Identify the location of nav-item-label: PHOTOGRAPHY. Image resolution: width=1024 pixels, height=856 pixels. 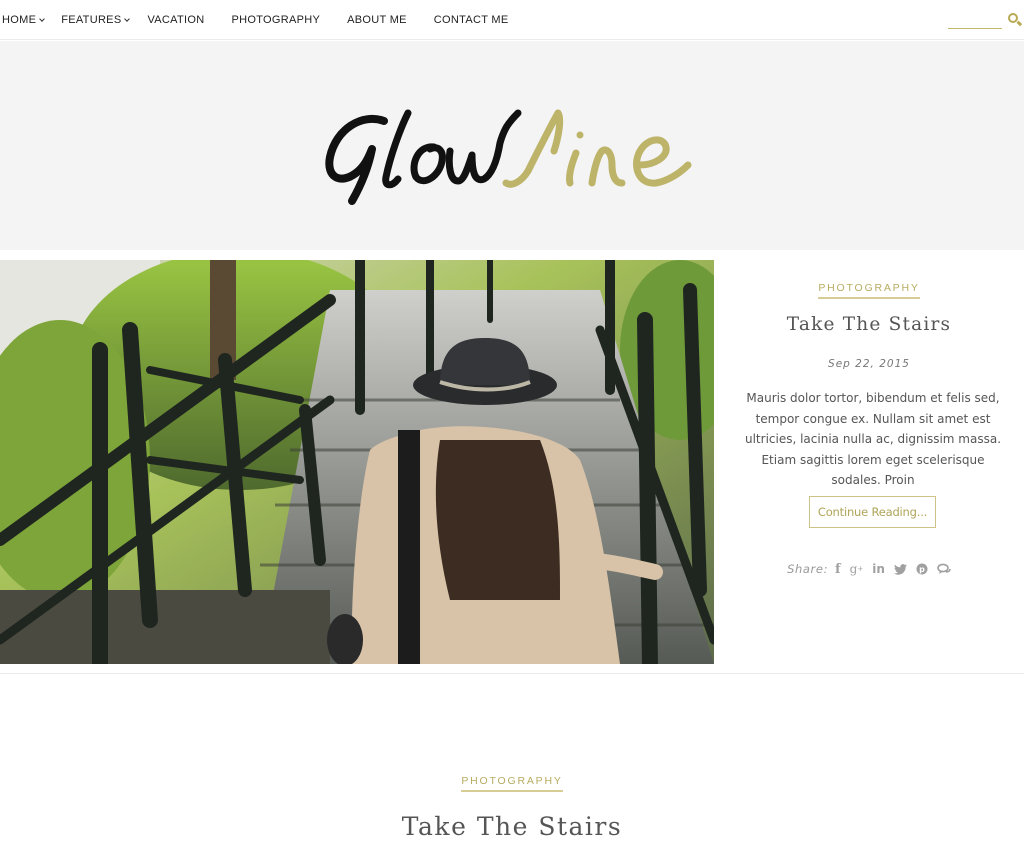
(276, 20).